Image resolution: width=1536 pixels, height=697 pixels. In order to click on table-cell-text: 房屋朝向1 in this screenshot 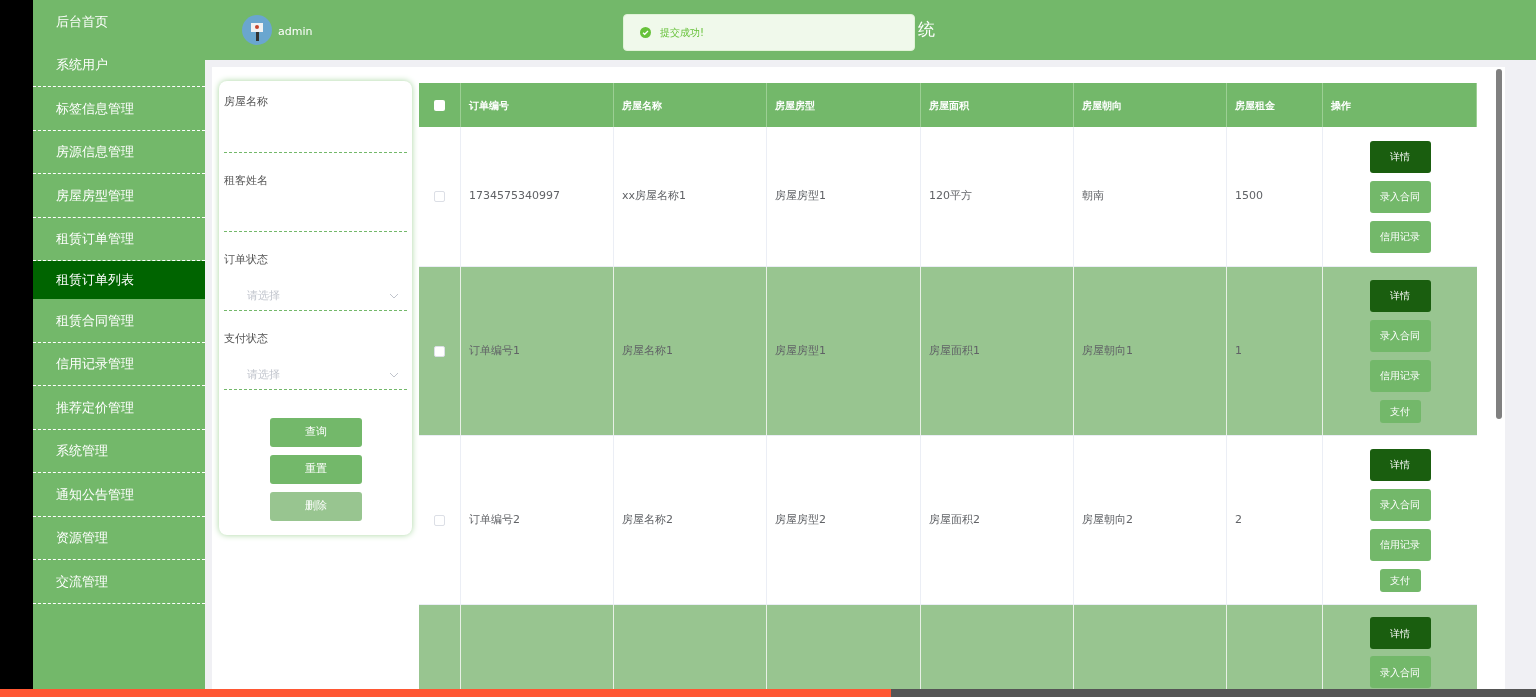, I will do `click(1107, 350)`.